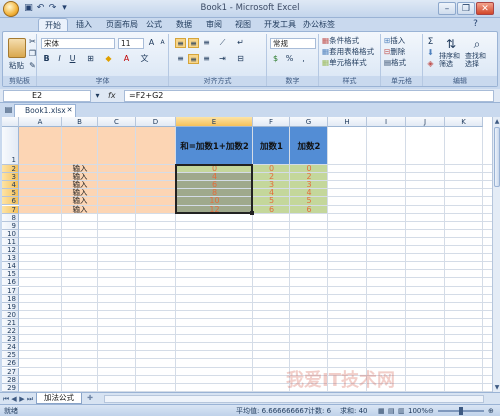 This screenshot has width=500, height=416. I want to click on row-header: 8, so click(10, 217).